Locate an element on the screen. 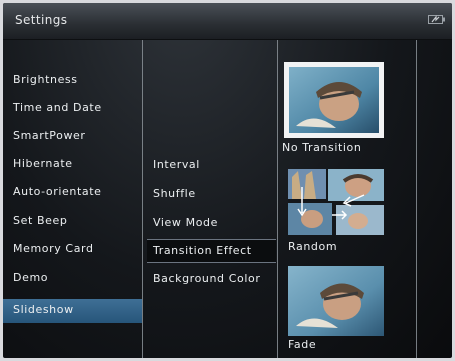  menu-item-smartpower: SmartPower is located at coordinates (49, 135).